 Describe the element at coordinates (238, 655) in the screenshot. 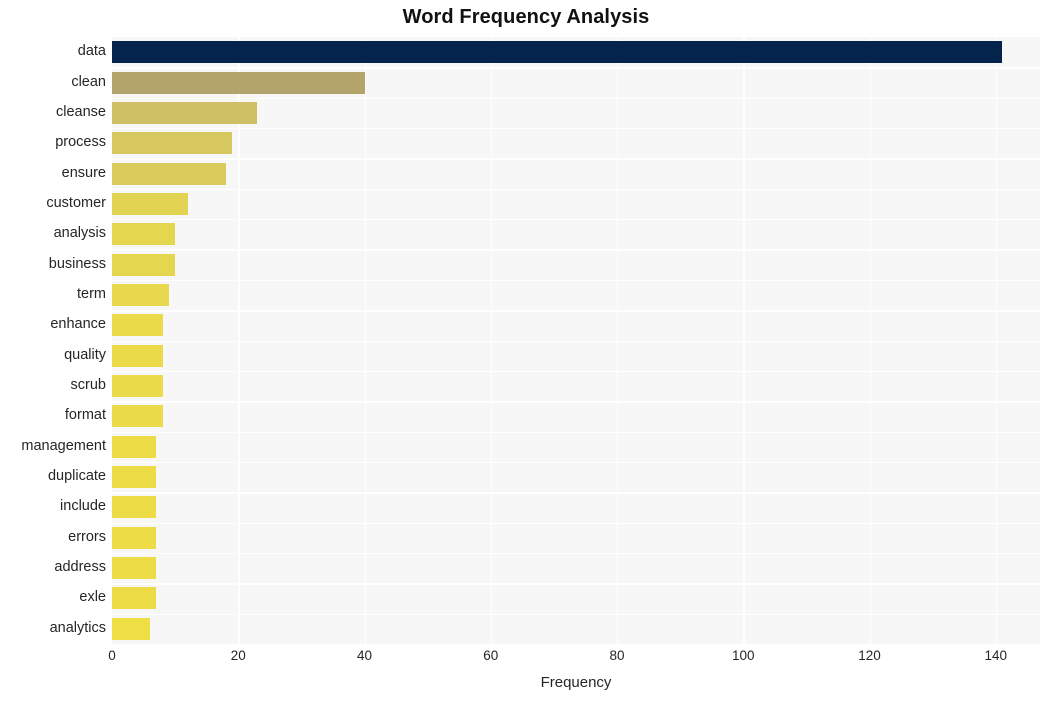

I see `x-axis-tick-label: 20` at that location.